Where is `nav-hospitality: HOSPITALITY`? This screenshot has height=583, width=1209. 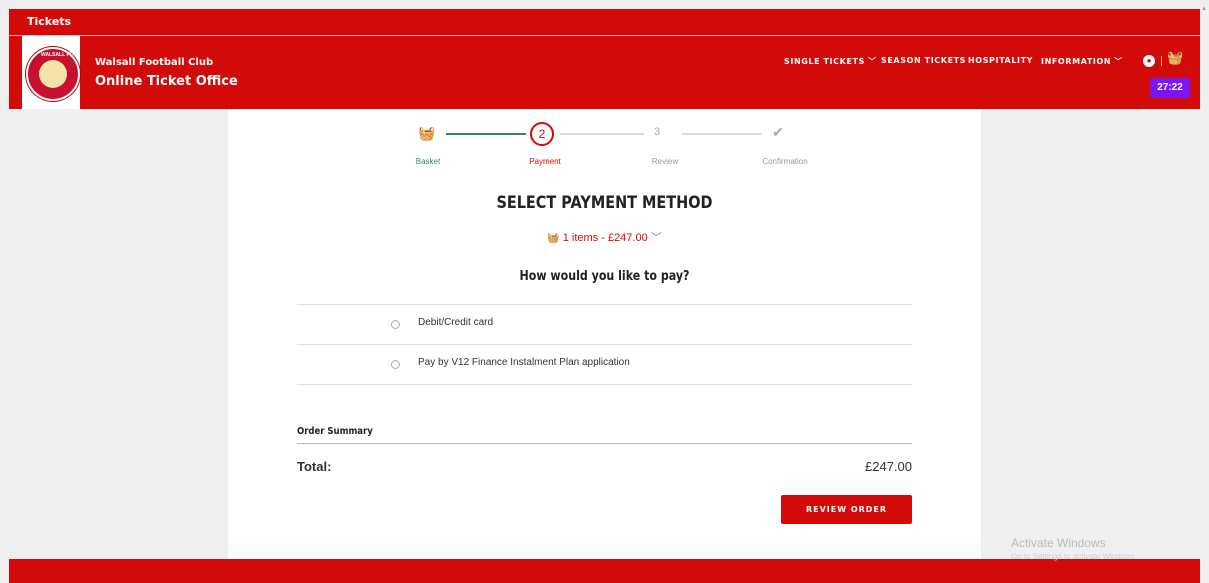
nav-hospitality: HOSPITALITY is located at coordinates (1000, 60).